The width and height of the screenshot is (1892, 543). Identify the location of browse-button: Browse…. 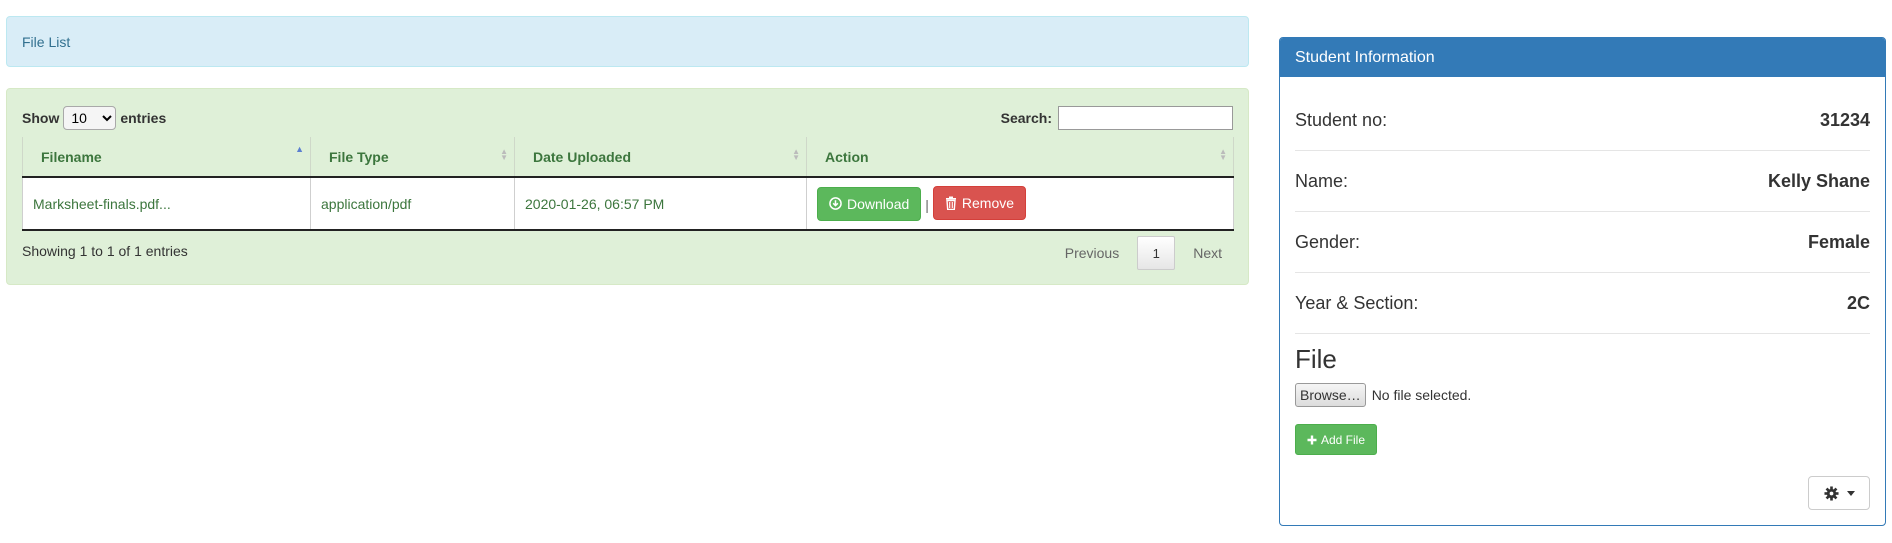
(1330, 395).